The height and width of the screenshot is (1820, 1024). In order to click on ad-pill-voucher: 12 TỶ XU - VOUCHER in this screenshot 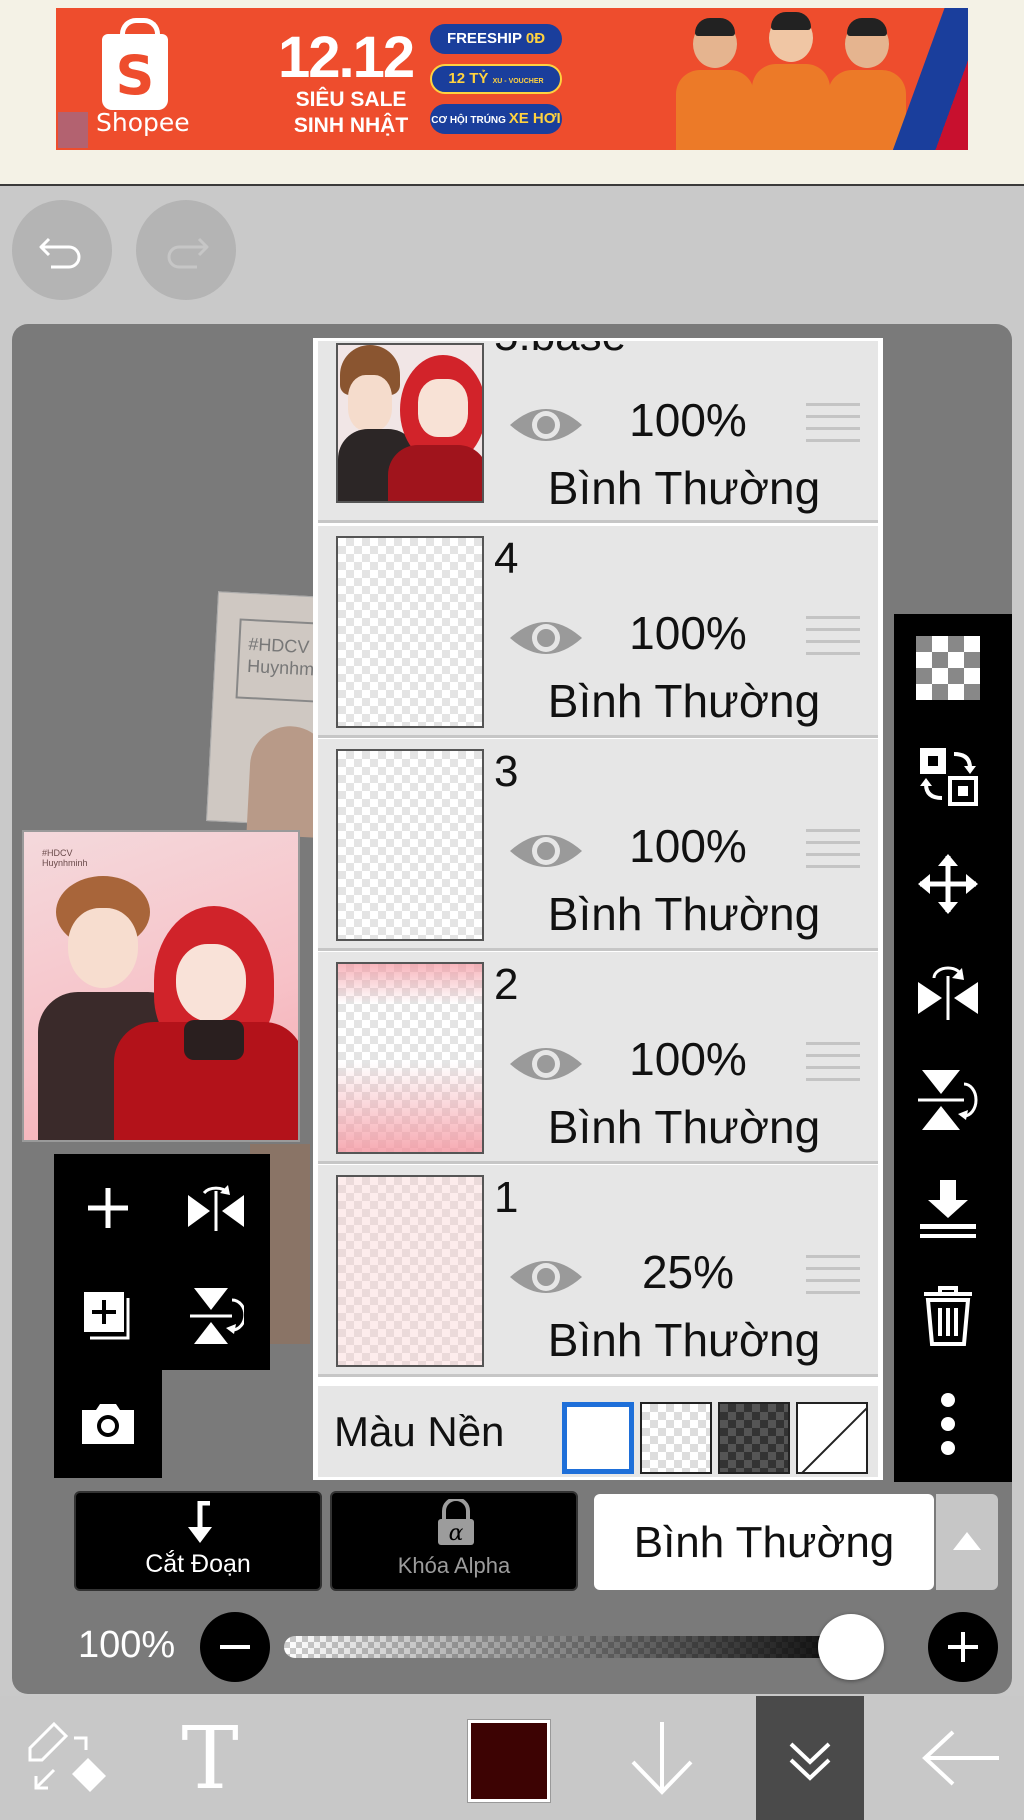, I will do `click(496, 79)`.